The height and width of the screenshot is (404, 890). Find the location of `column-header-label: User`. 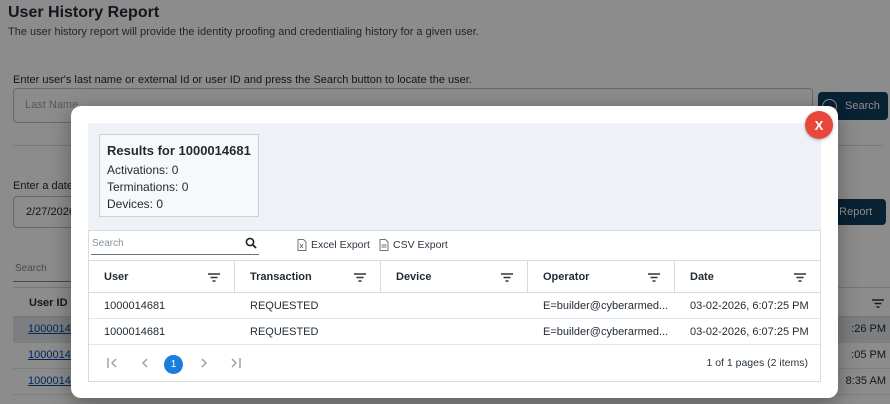

column-header-label: User is located at coordinates (116, 277).